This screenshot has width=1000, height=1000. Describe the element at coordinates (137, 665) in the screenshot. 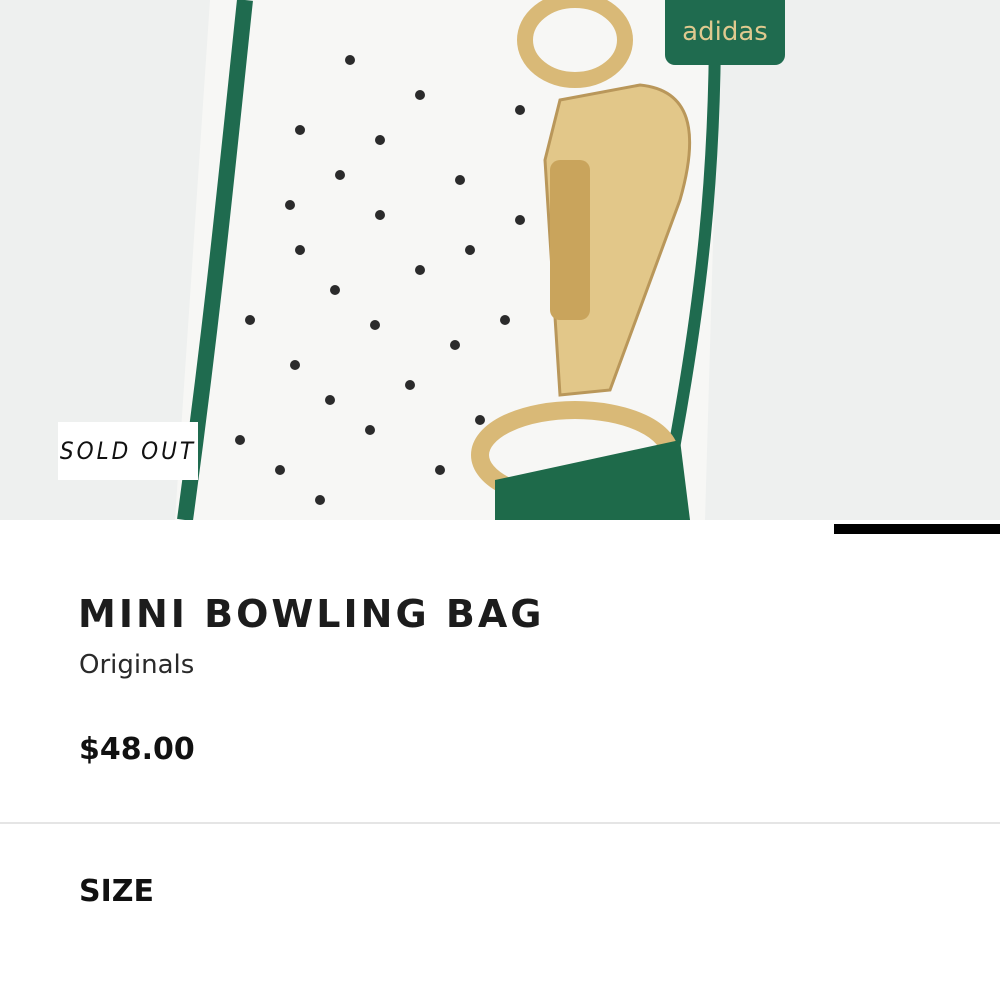

I see `product-subtitle: Originals` at that location.